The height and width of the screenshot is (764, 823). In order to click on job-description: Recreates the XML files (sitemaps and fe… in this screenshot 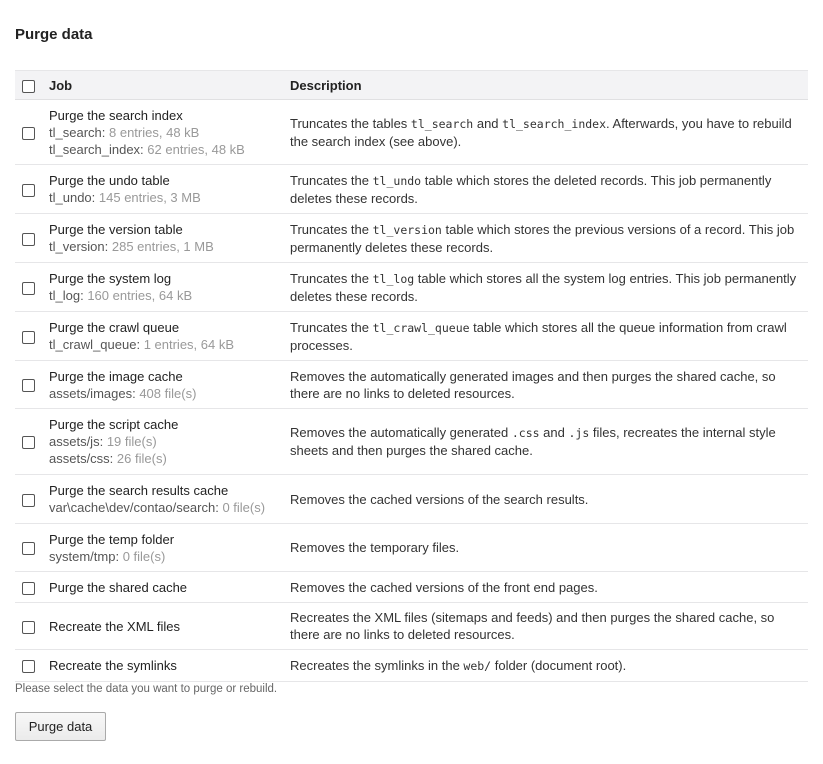, I will do `click(547, 626)`.